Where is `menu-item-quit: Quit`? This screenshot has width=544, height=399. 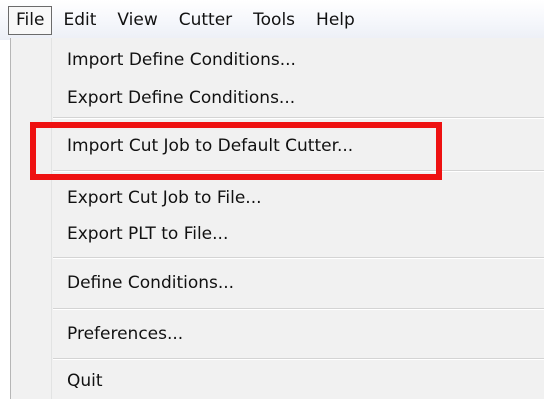
menu-item-quit: Quit is located at coordinates (85, 381).